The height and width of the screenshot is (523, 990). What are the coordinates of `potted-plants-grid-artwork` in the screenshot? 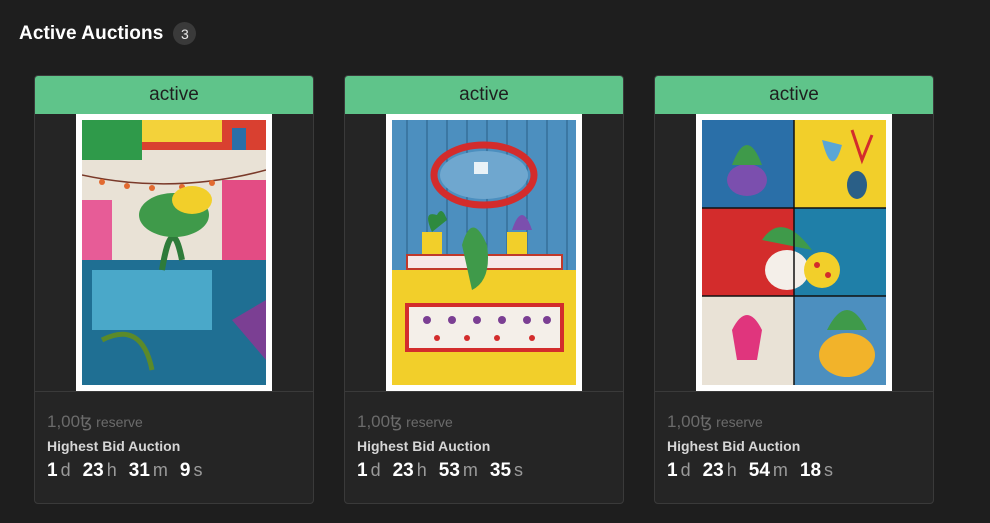 It's located at (794, 252).